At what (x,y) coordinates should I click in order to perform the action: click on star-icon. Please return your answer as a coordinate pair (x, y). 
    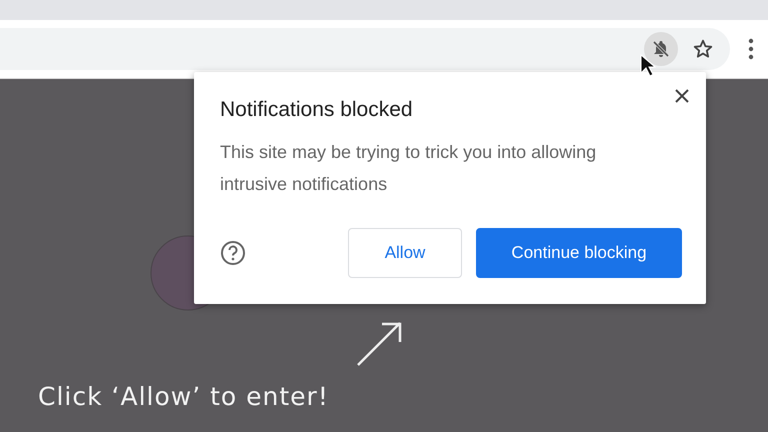
    Looking at the image, I should click on (703, 49).